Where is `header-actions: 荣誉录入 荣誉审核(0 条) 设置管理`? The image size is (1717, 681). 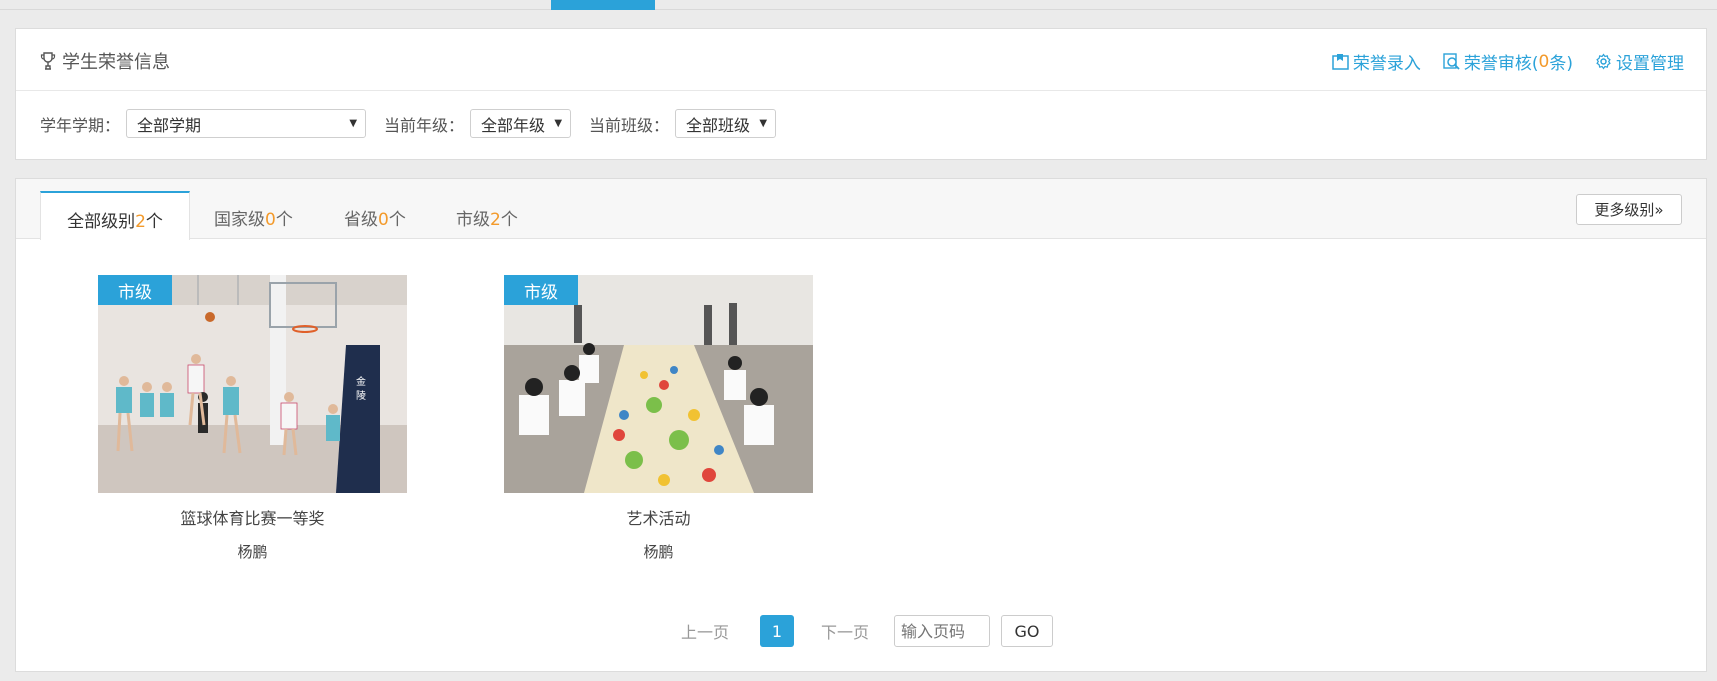
header-actions: 荣誉录入 荣誉审核(0 条) 设置管理 is located at coordinates (1497, 61).